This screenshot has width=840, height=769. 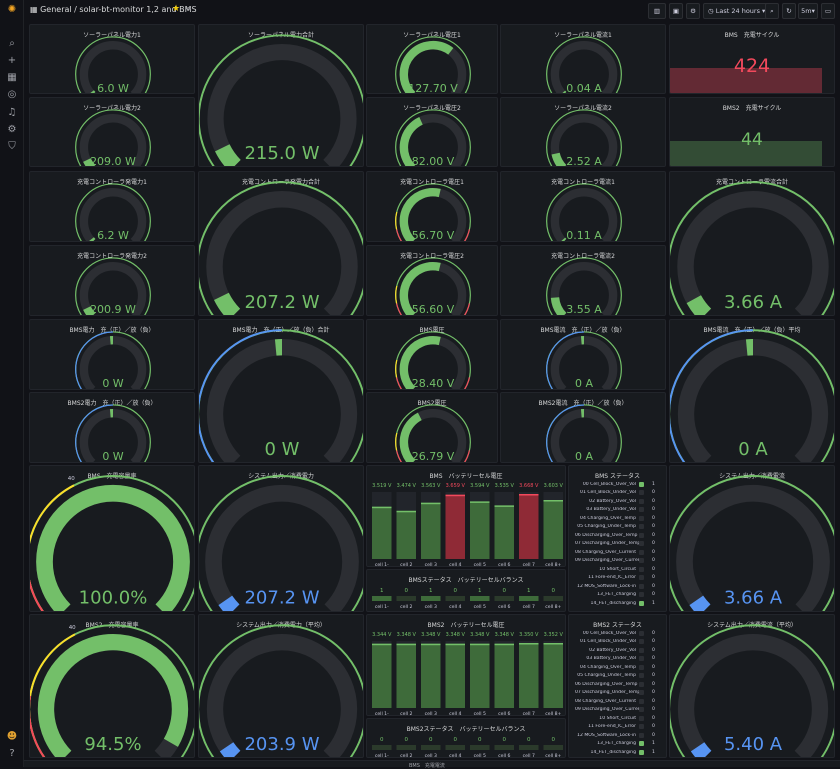 What do you see at coordinates (12, 737) in the screenshot?
I see `avatar: ☻` at bounding box center [12, 737].